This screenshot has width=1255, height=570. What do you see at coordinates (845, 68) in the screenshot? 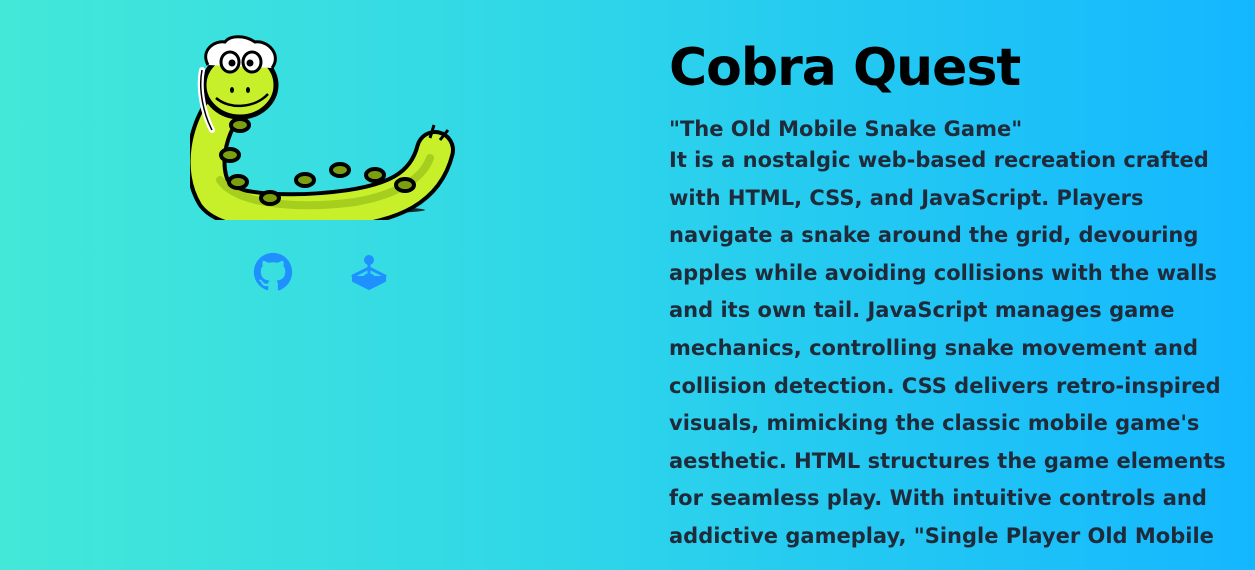
I see `project-title: Cobra Quest` at bounding box center [845, 68].